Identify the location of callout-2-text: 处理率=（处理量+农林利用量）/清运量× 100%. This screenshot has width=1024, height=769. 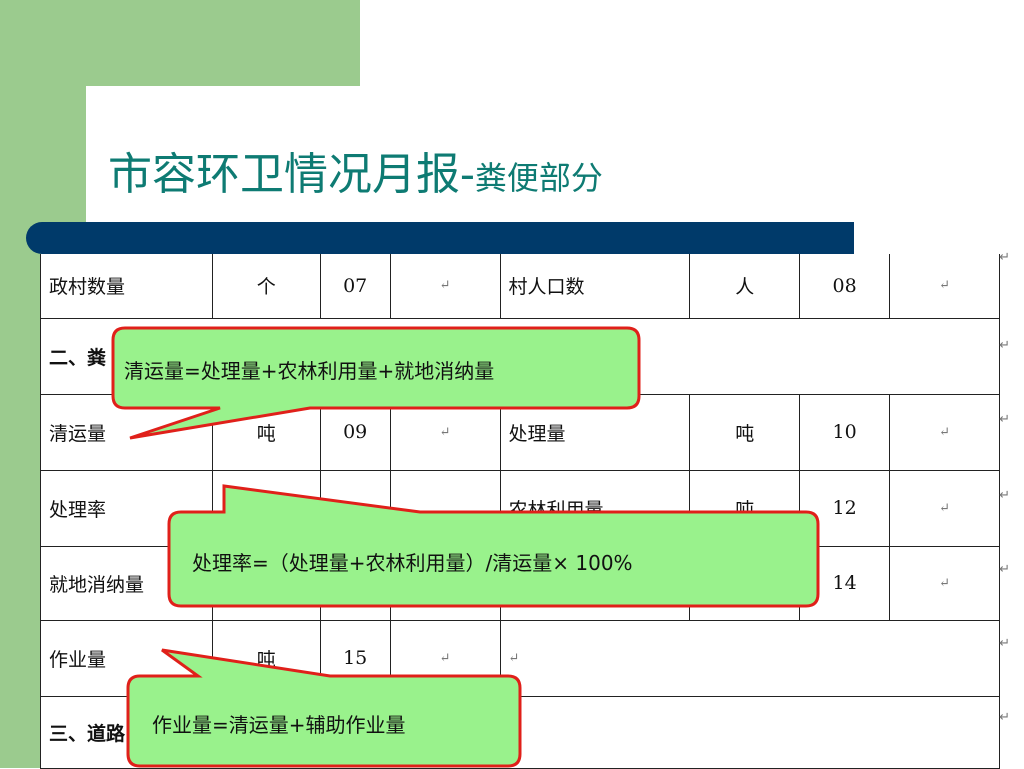
(412, 563).